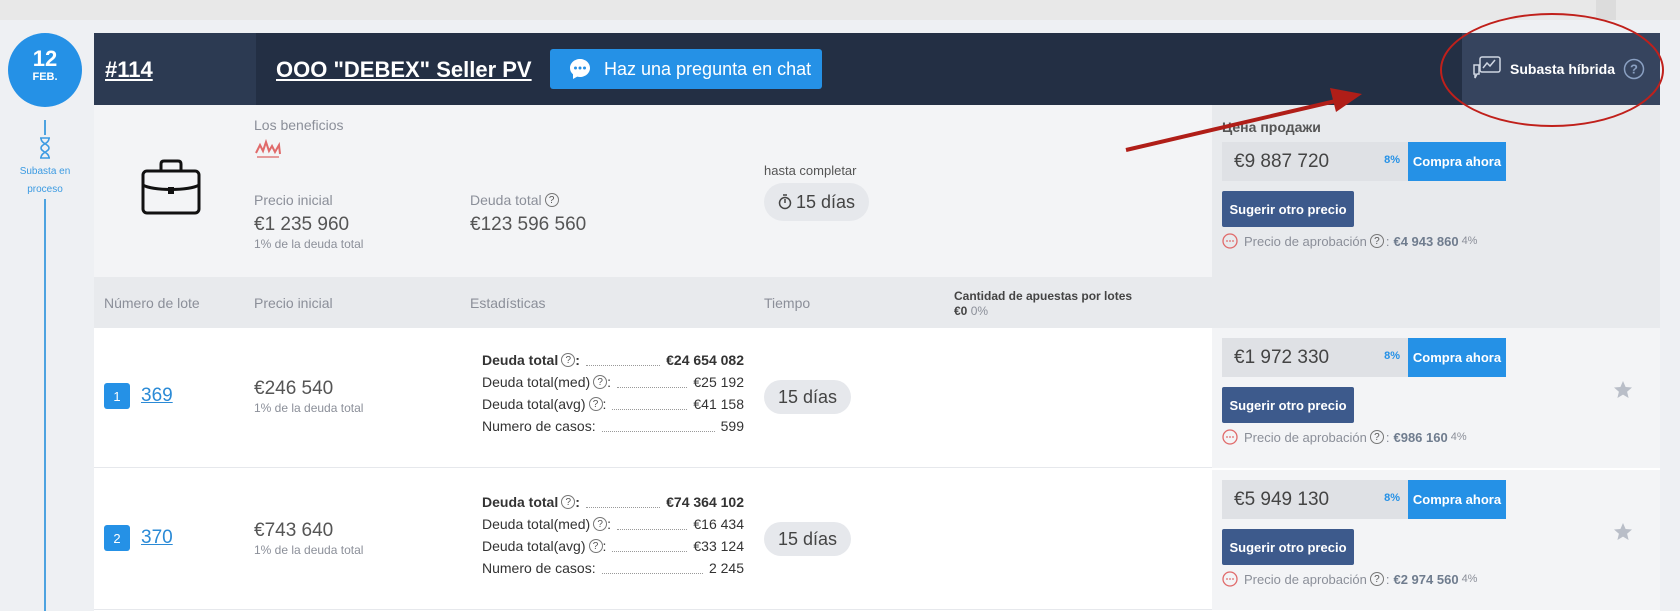 The image size is (1680, 611). What do you see at coordinates (840, 10) in the screenshot?
I see `top-bar` at bounding box center [840, 10].